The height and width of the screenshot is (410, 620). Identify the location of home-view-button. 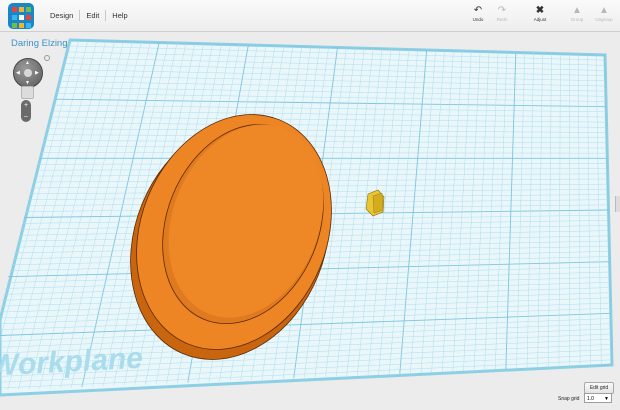
(27, 92).